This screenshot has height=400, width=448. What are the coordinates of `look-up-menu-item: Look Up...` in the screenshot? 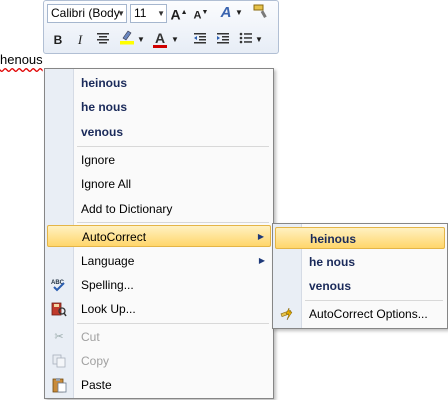 It's located at (159, 309).